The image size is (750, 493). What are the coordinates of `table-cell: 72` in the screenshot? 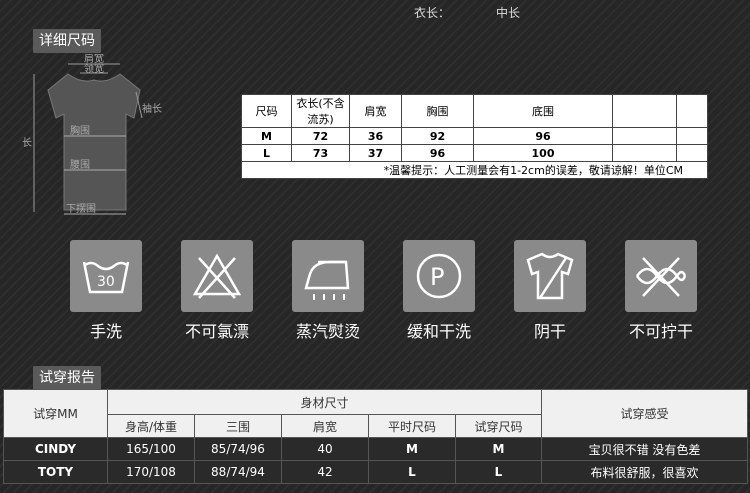 It's located at (320, 136).